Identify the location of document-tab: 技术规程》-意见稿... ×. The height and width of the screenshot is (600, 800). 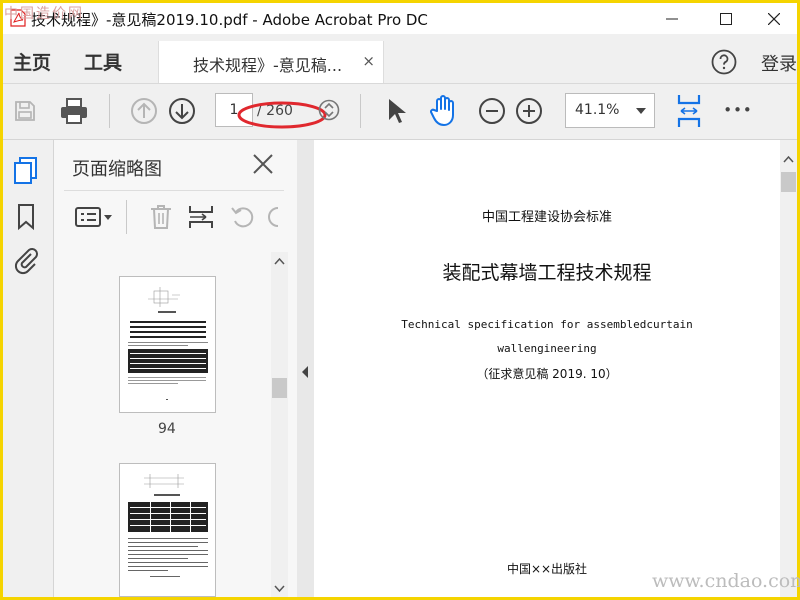
(271, 62).